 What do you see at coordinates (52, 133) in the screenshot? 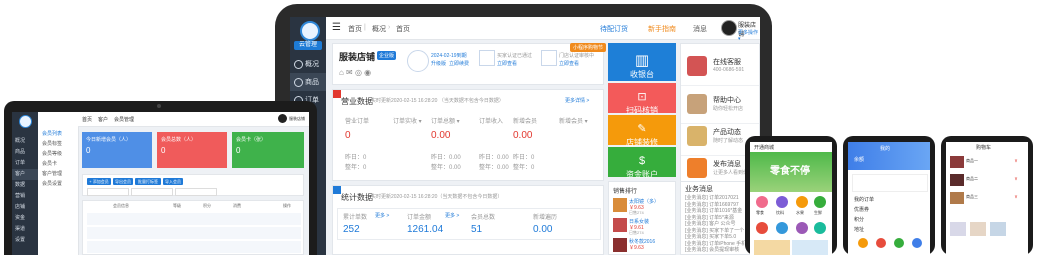
I see `submenu-item: 会员列表` at bounding box center [52, 133].